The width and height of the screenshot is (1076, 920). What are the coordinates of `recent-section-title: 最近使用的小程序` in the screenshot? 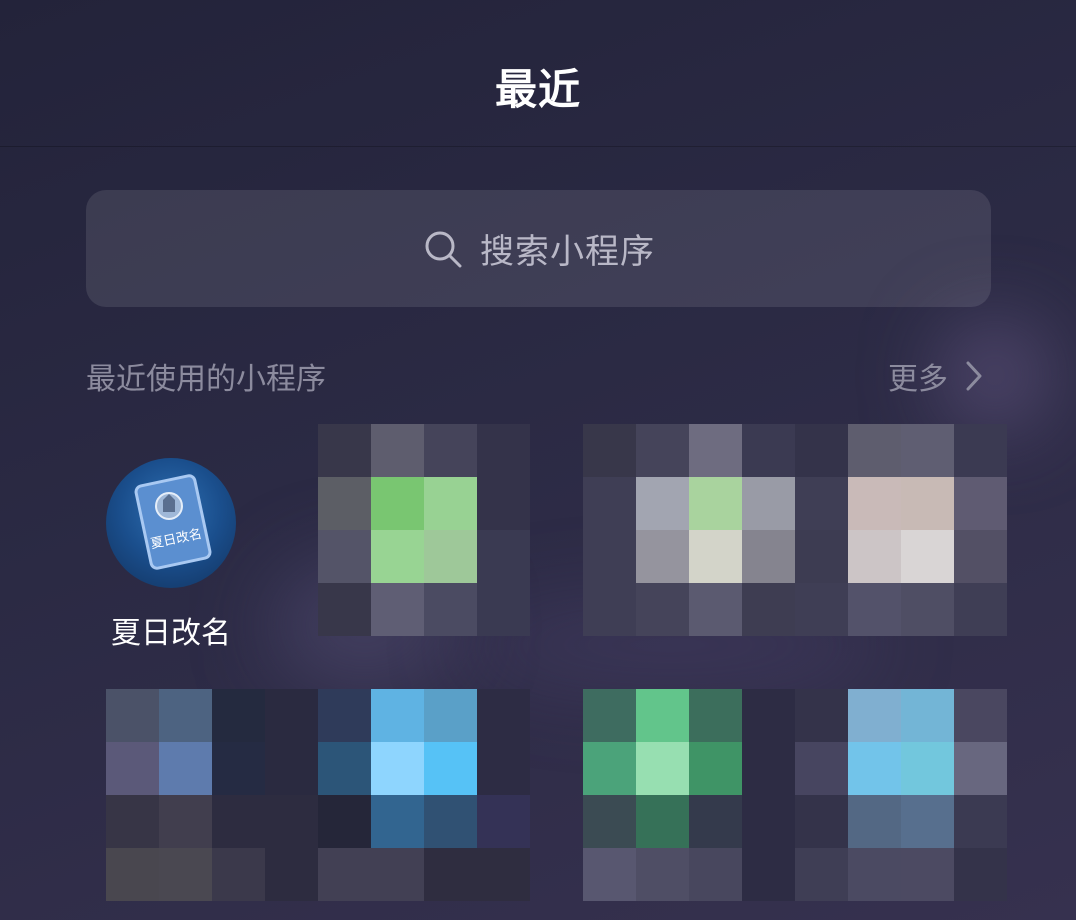 It's located at (206, 379).